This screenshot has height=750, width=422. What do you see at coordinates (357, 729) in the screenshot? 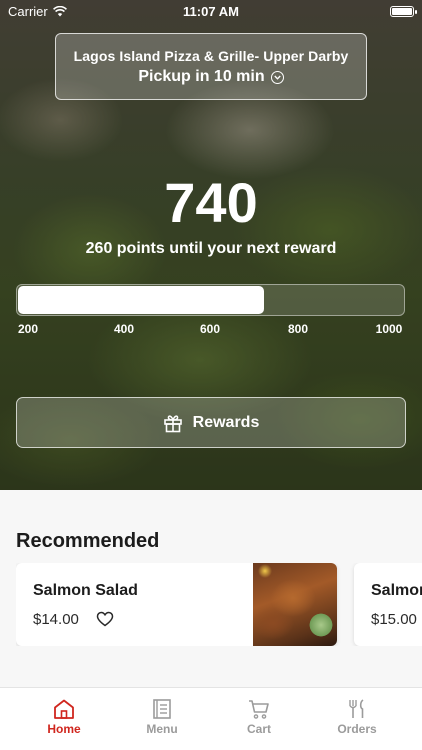
I see `tab-label: Orders` at bounding box center [357, 729].